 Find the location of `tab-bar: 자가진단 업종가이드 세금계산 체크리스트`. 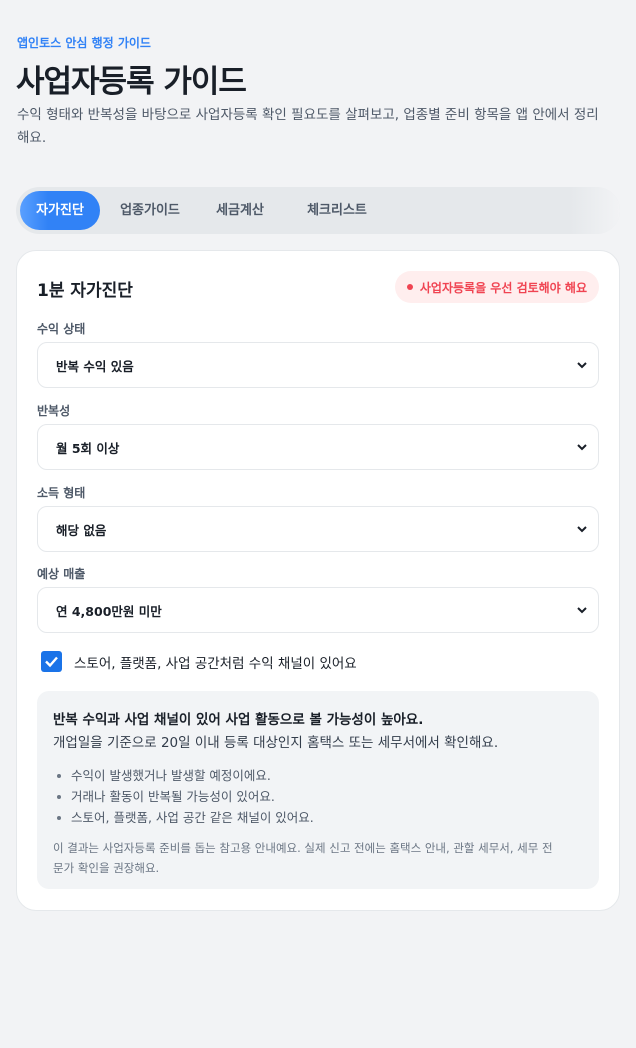

tab-bar: 자가진단 업종가이드 세금계산 체크리스트 is located at coordinates (318, 210).